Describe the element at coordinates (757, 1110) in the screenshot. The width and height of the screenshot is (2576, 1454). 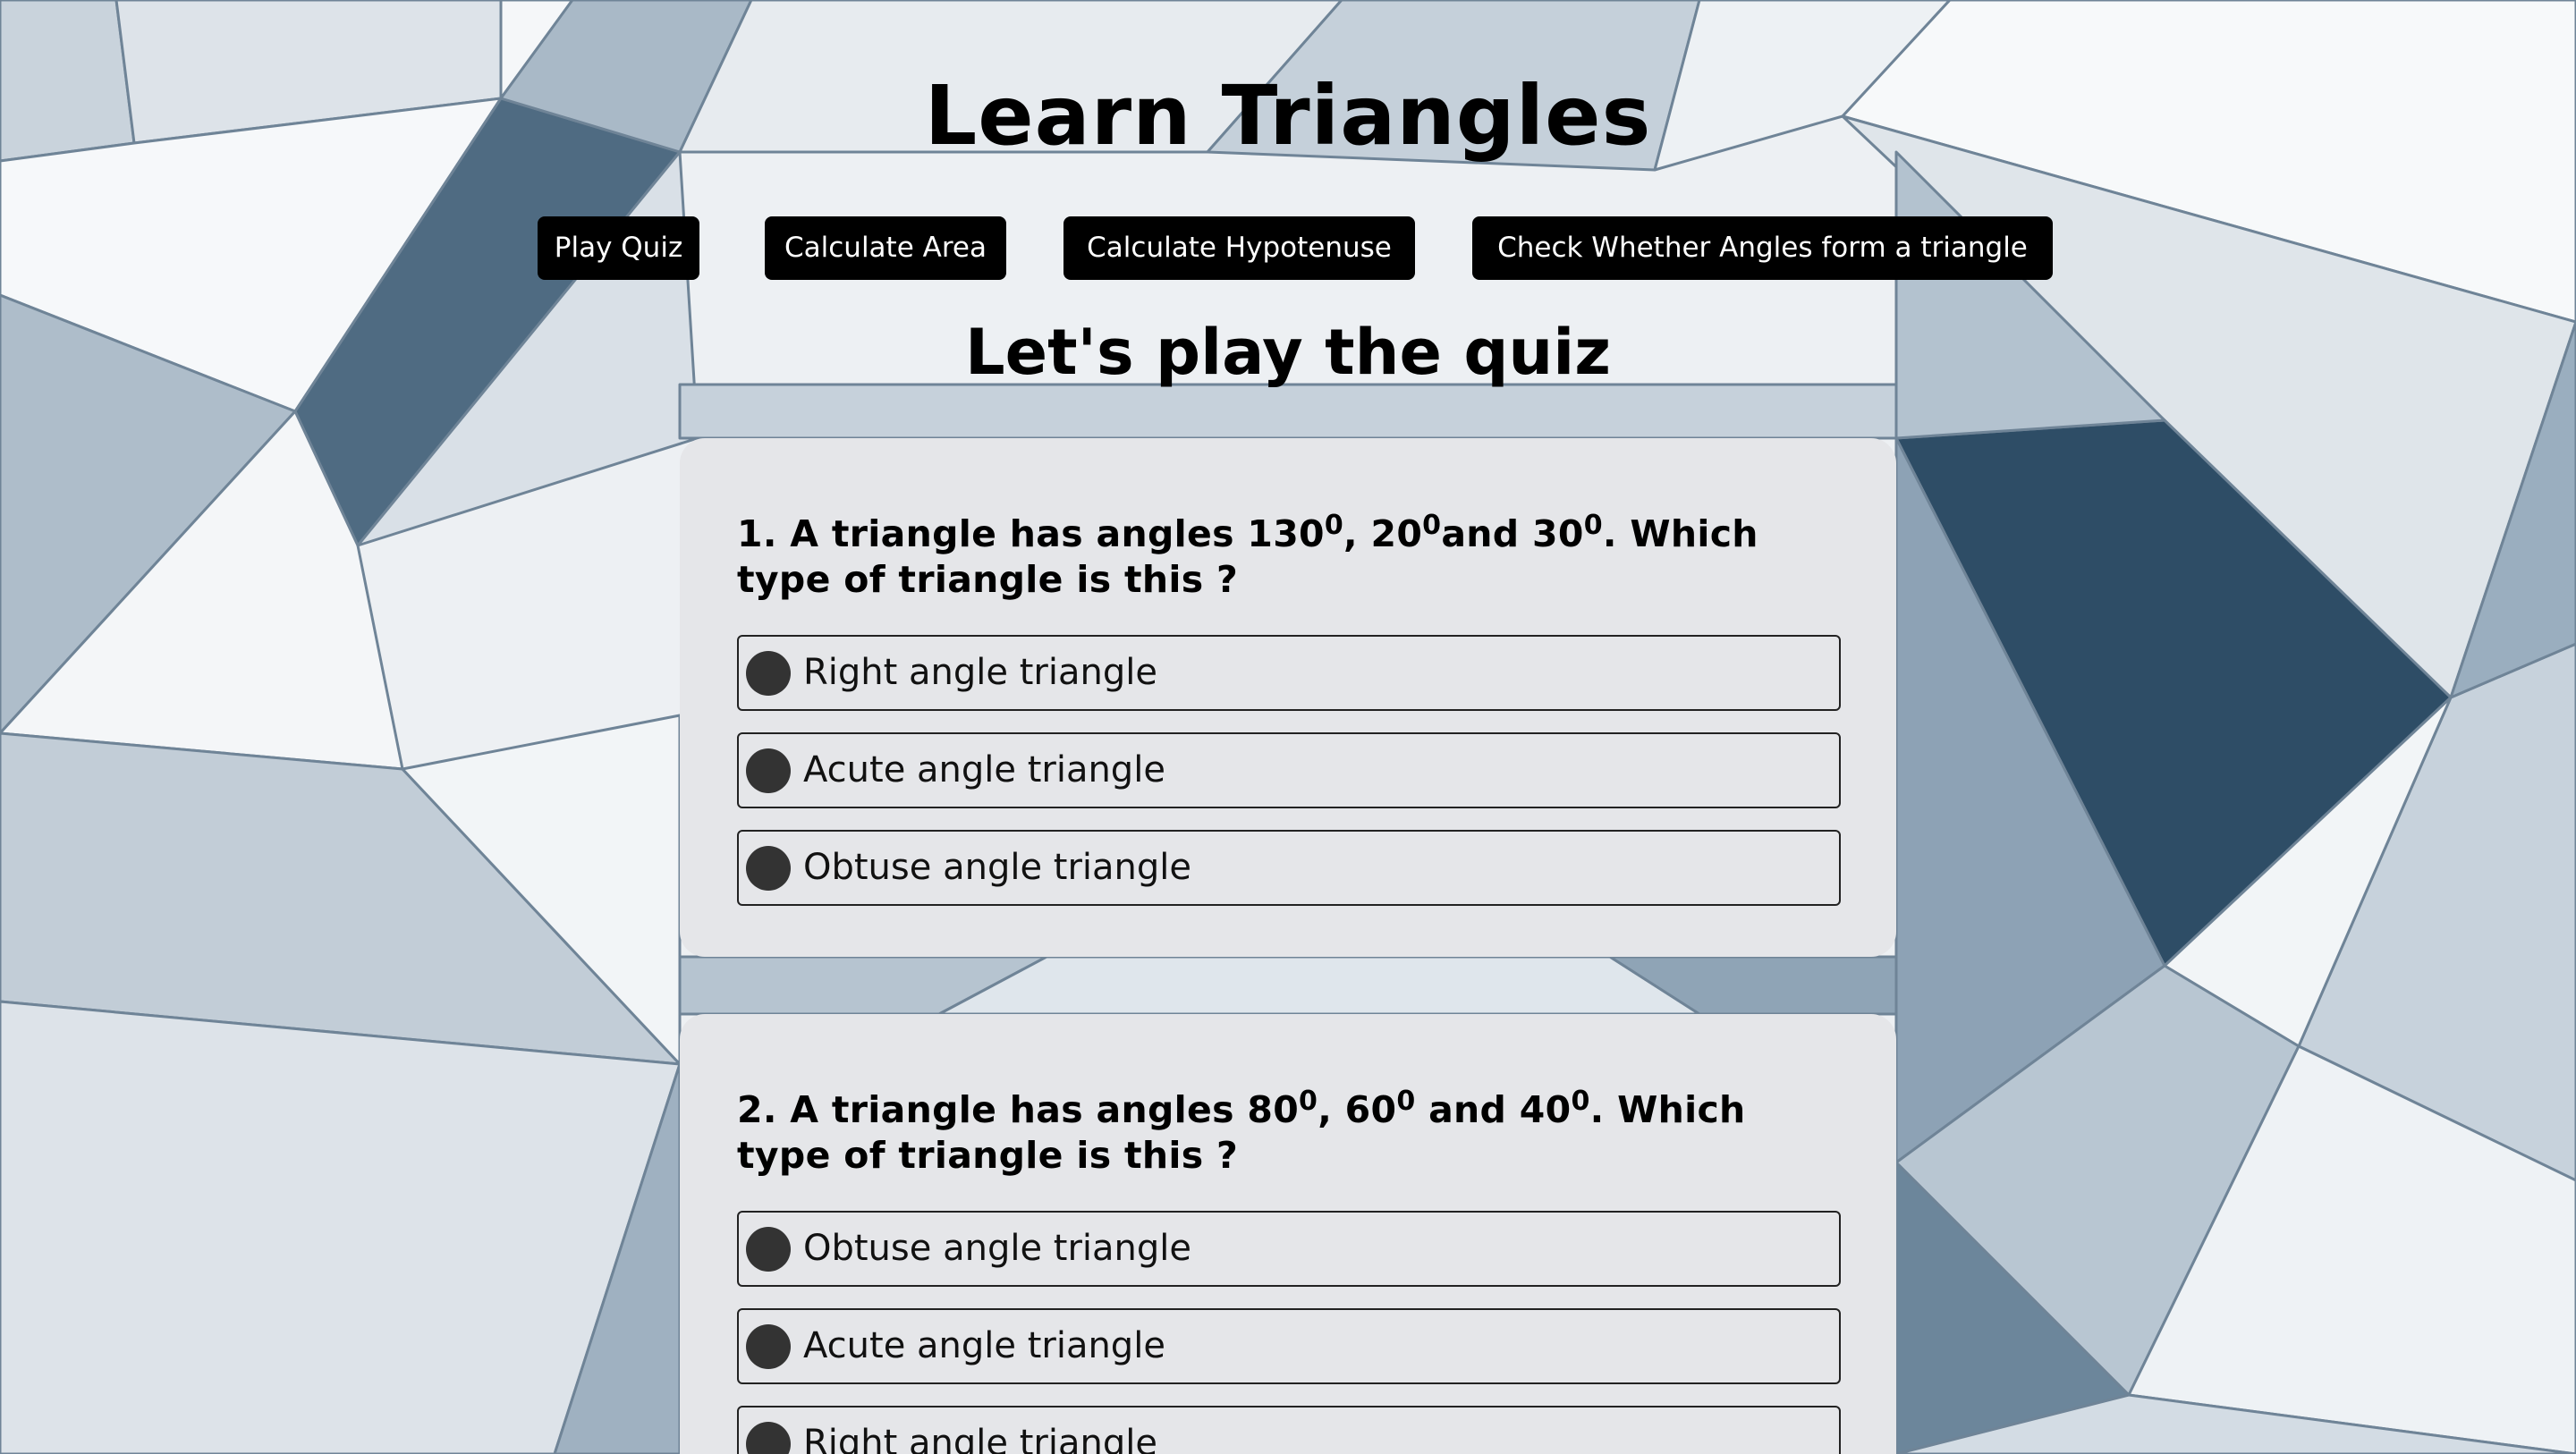
I see `question-number: 2.` at that location.